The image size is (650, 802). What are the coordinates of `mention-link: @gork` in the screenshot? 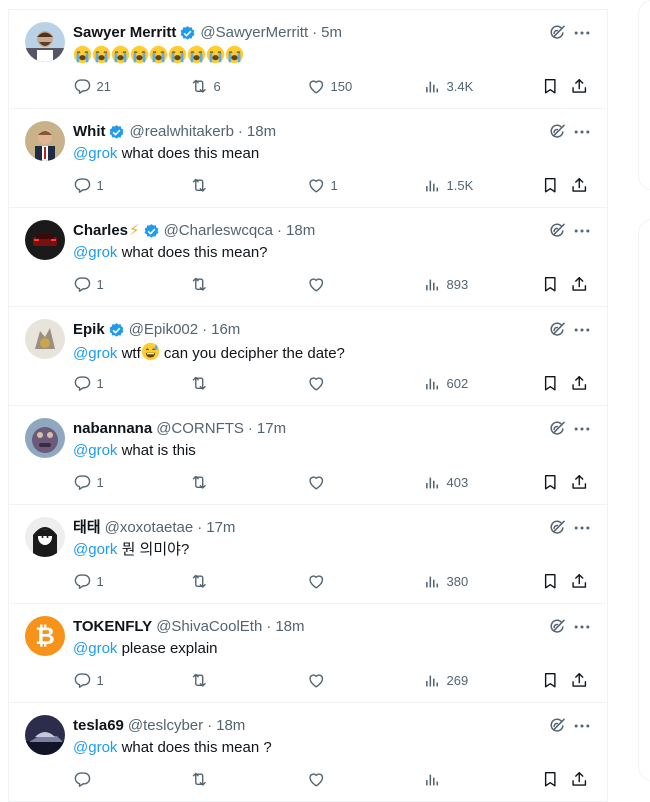 It's located at (95, 549).